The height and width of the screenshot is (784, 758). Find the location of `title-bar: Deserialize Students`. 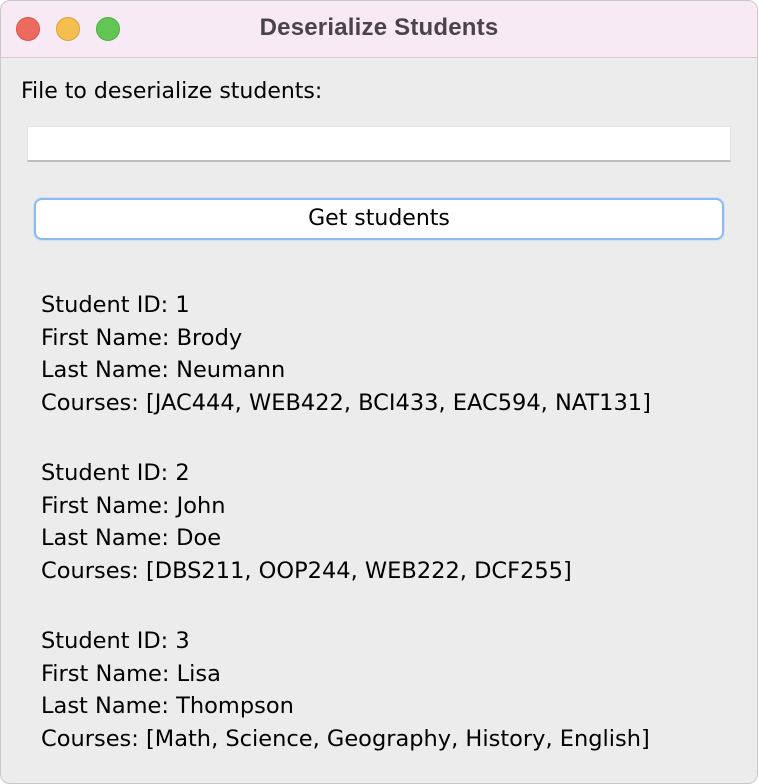

title-bar: Deserialize Students is located at coordinates (379, 29).